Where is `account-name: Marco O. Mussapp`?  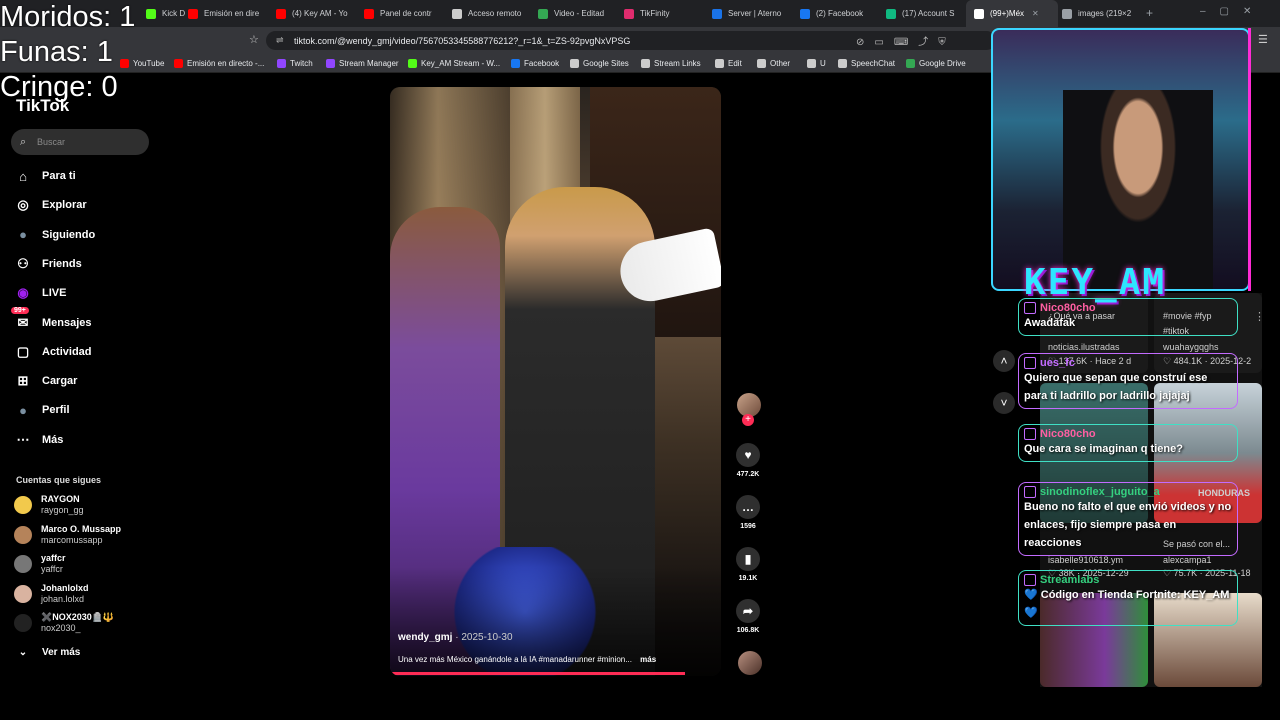
account-name: Marco O. Mussapp is located at coordinates (81, 528).